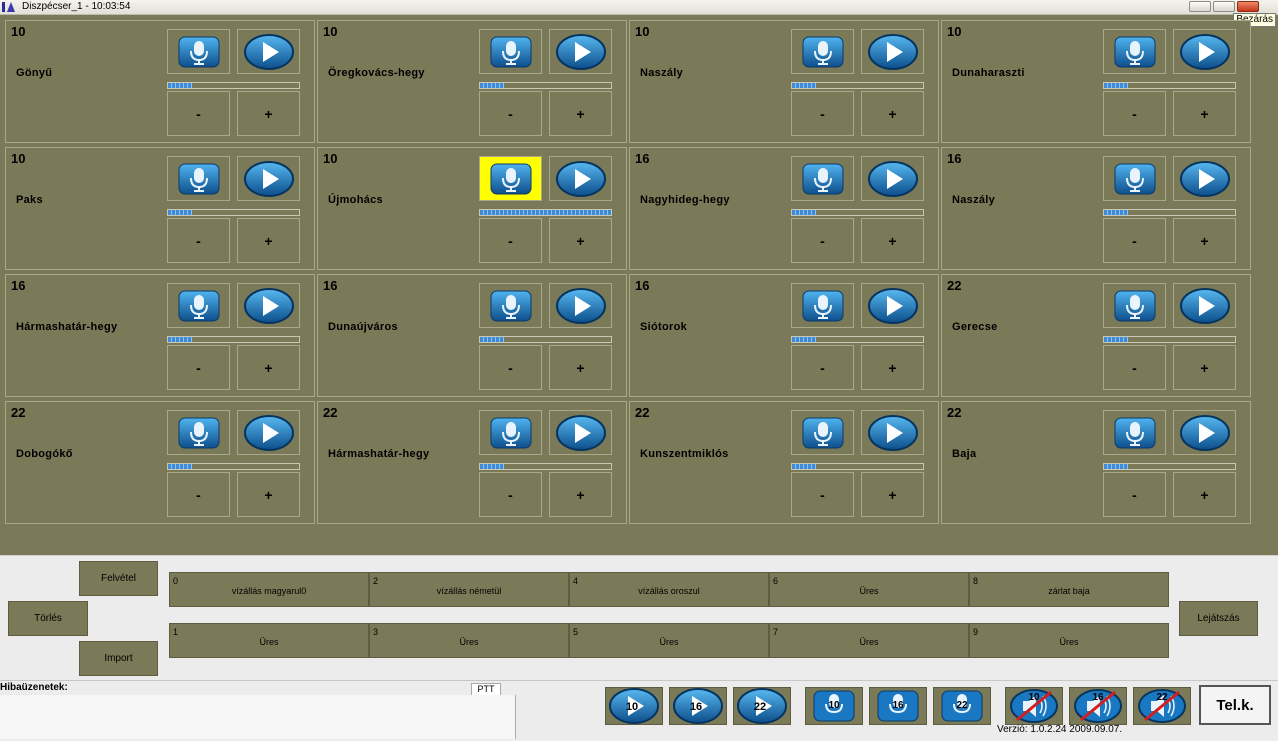  Describe the element at coordinates (269, 589) in the screenshot. I see `message-slot: 0 vízállás magyarul0` at that location.